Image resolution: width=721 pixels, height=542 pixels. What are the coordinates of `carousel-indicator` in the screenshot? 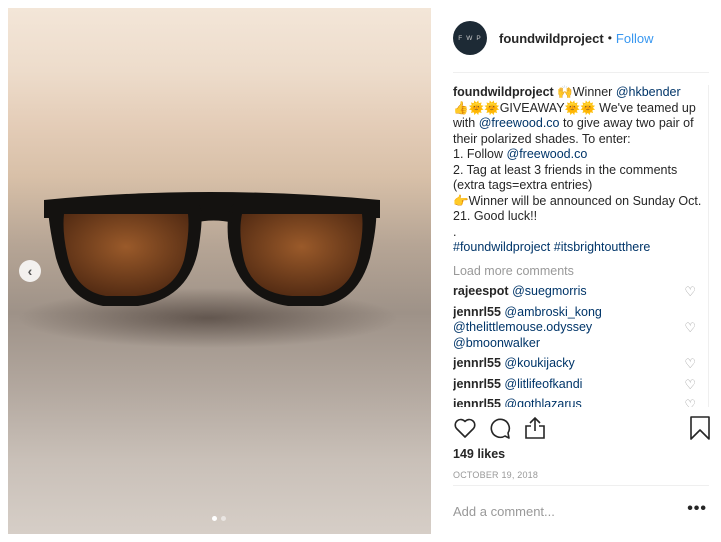 It's located at (219, 518).